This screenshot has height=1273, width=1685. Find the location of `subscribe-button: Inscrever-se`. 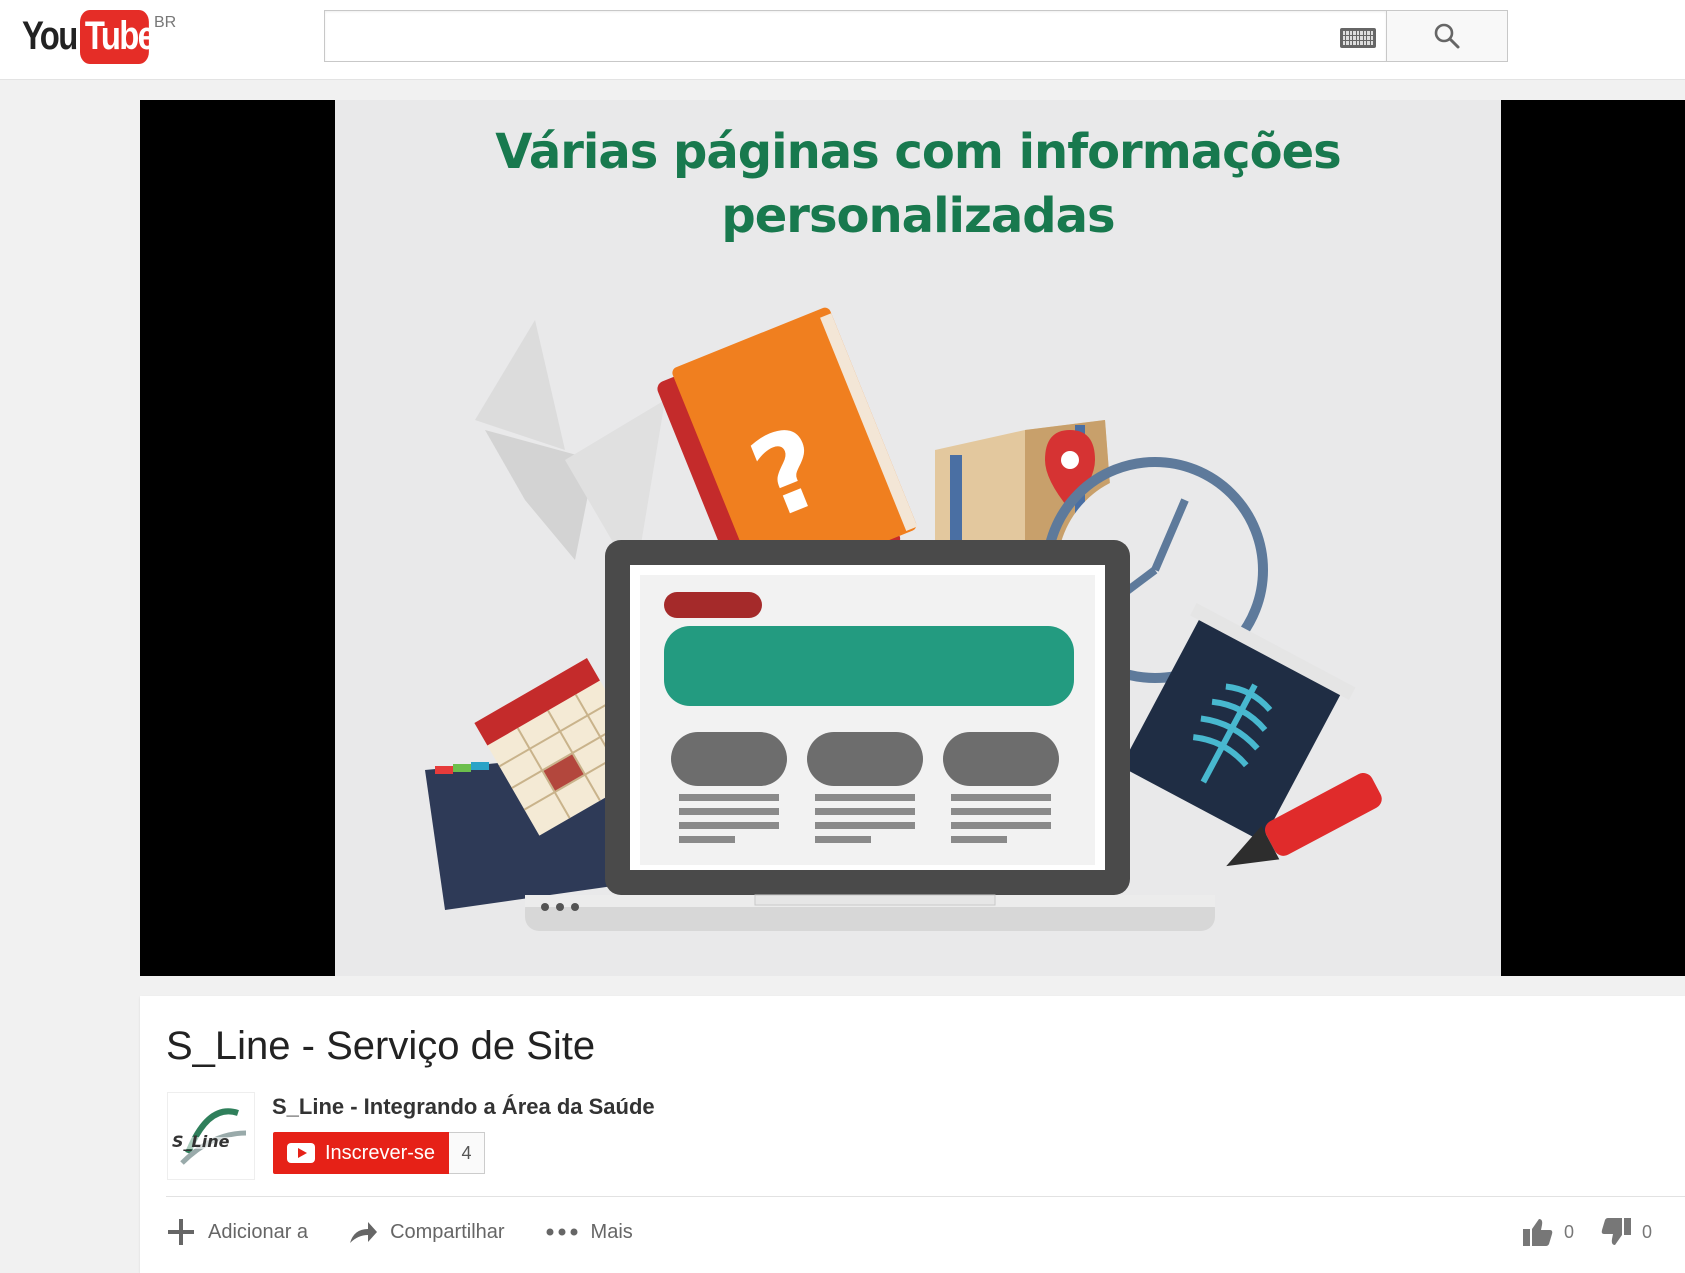

subscribe-button: Inscrever-se is located at coordinates (361, 1153).